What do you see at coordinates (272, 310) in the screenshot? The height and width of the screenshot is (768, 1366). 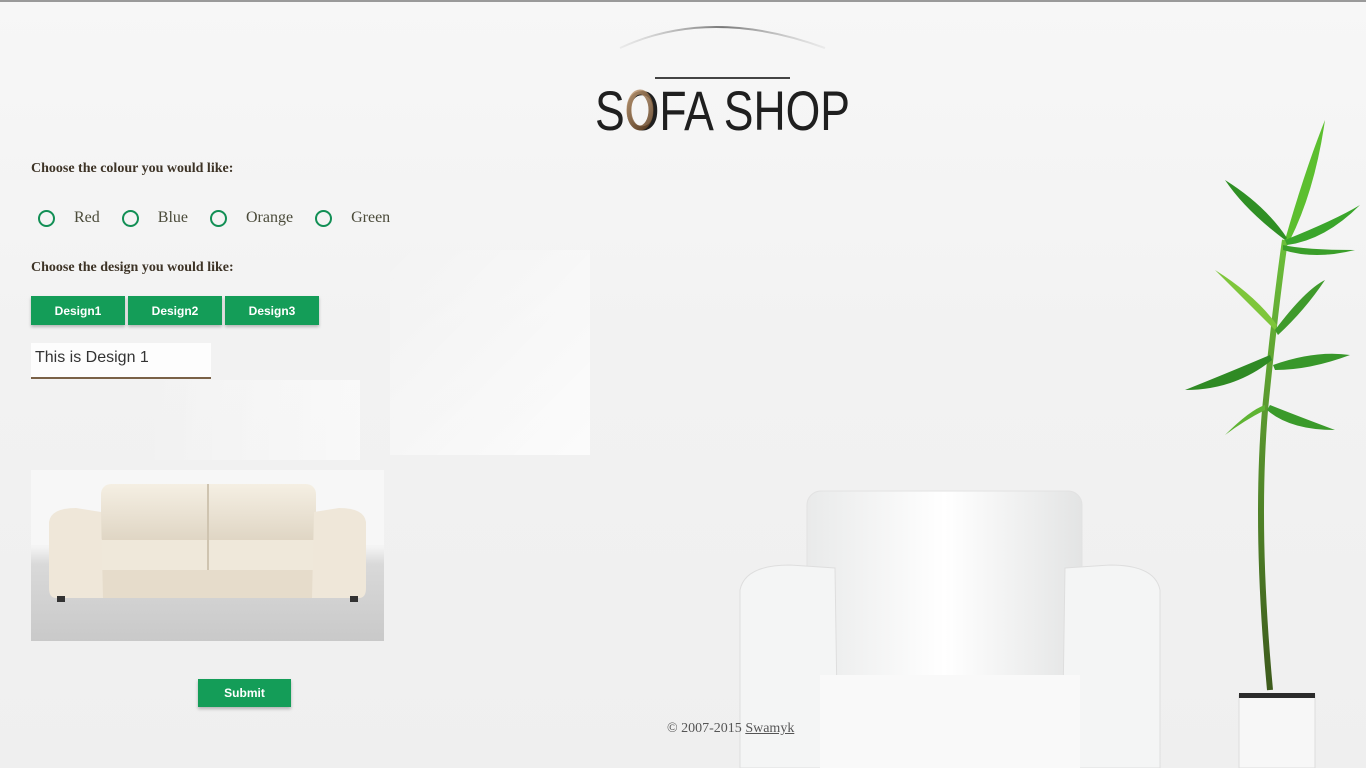 I see `design3-button: Design3` at bounding box center [272, 310].